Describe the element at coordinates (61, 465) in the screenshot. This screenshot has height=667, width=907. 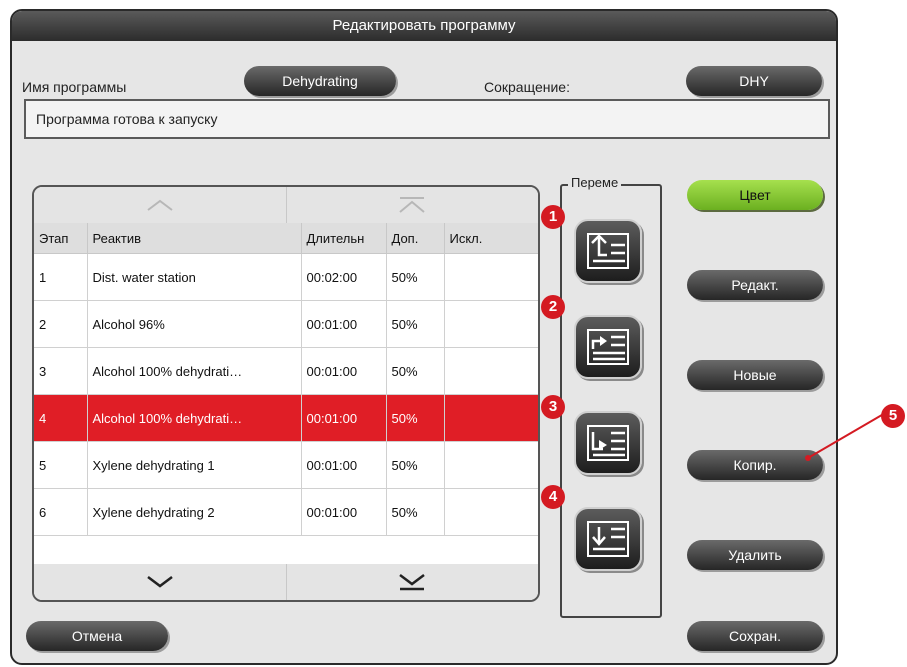
I see `cell-step: 5` at that location.